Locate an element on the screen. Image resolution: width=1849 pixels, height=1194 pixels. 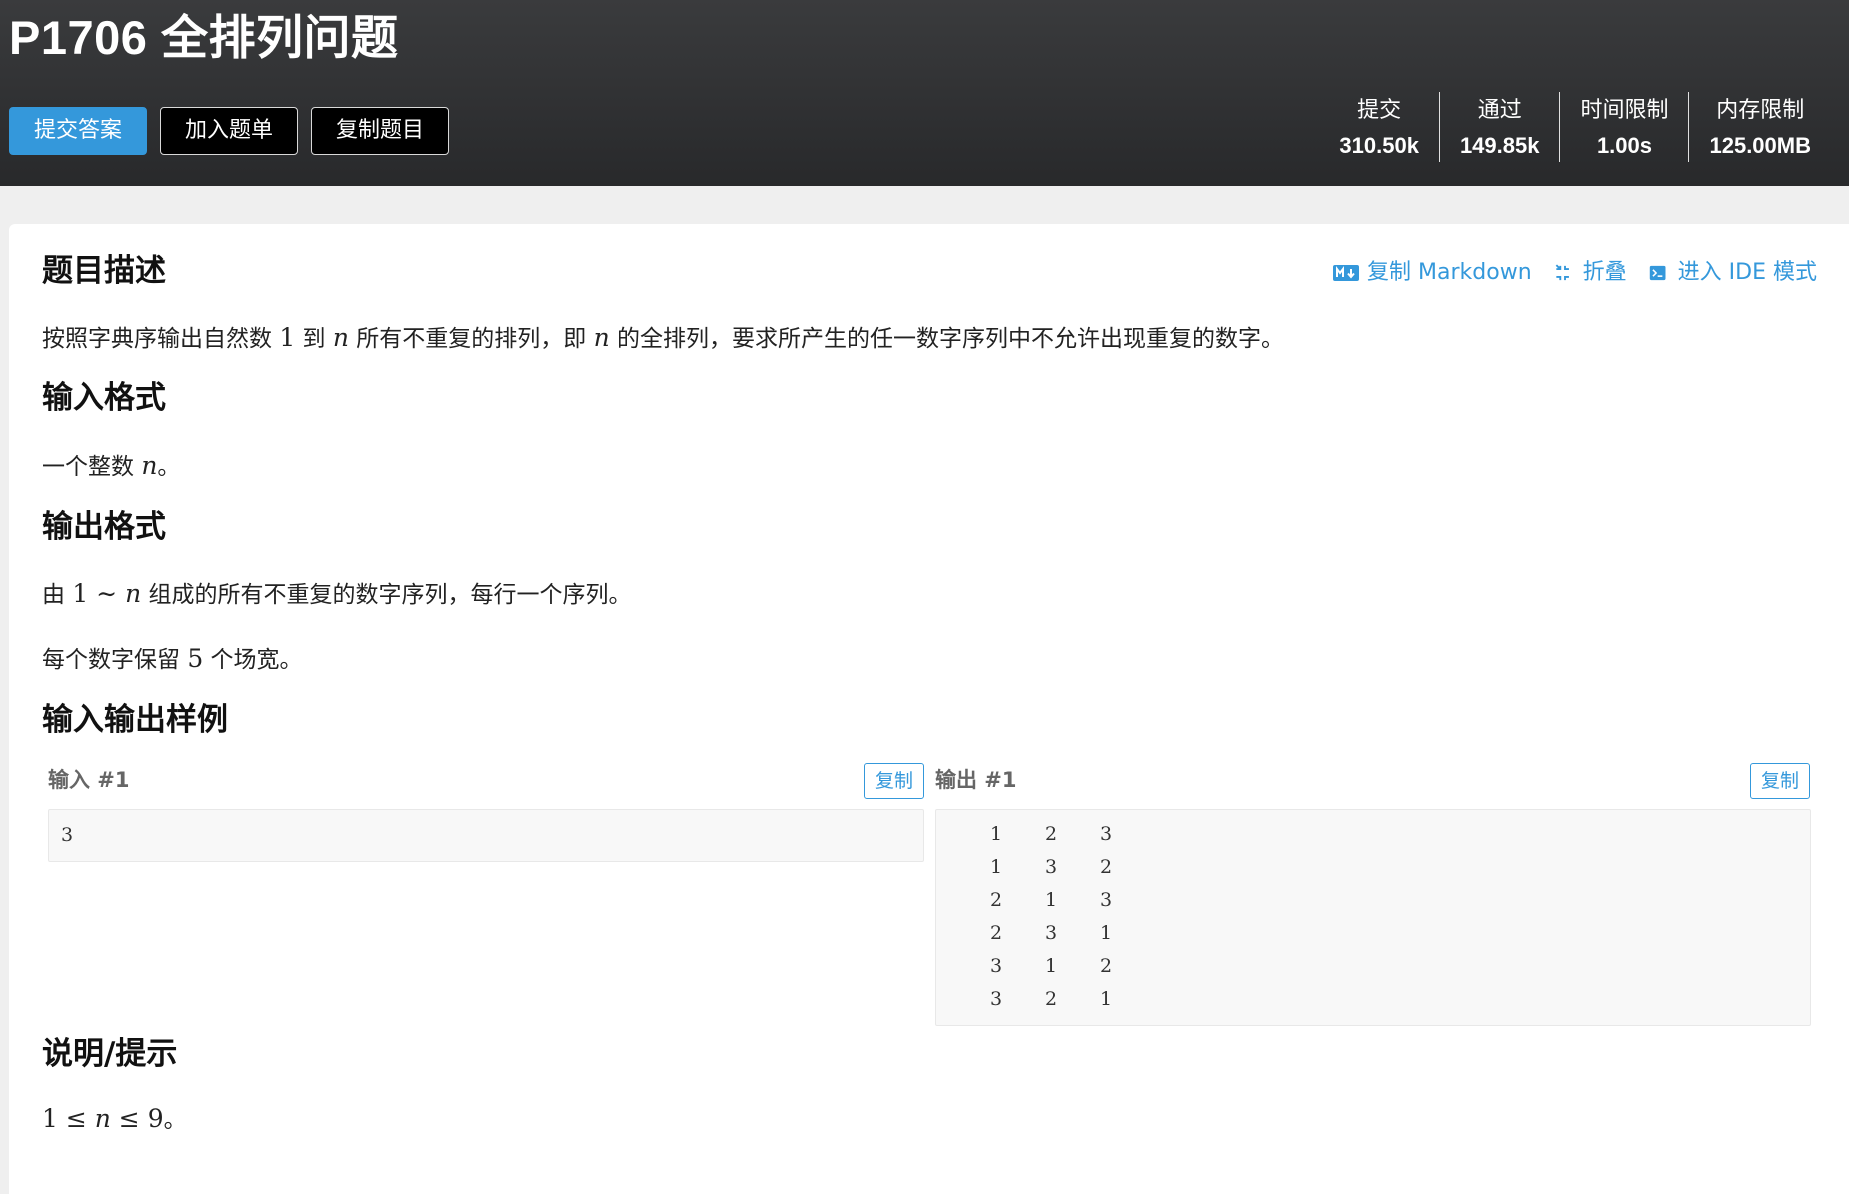
stat-value: 125.00MB is located at coordinates (1760, 145).